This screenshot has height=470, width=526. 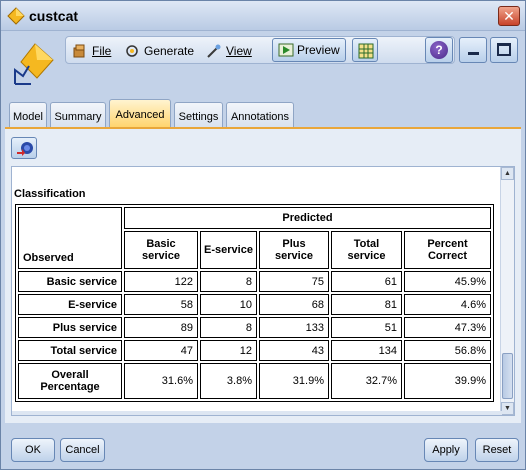 I want to click on scroll-up-icon: ▲, so click(x=507, y=173).